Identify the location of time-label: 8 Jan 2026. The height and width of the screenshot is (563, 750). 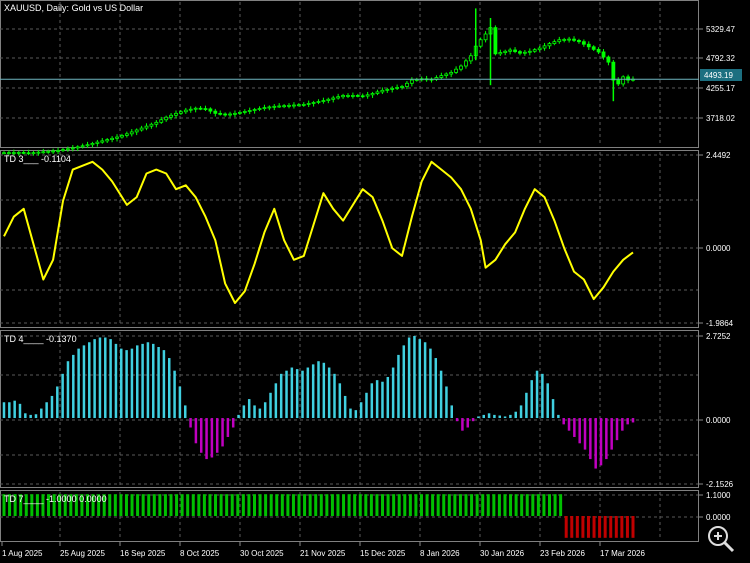
(440, 553).